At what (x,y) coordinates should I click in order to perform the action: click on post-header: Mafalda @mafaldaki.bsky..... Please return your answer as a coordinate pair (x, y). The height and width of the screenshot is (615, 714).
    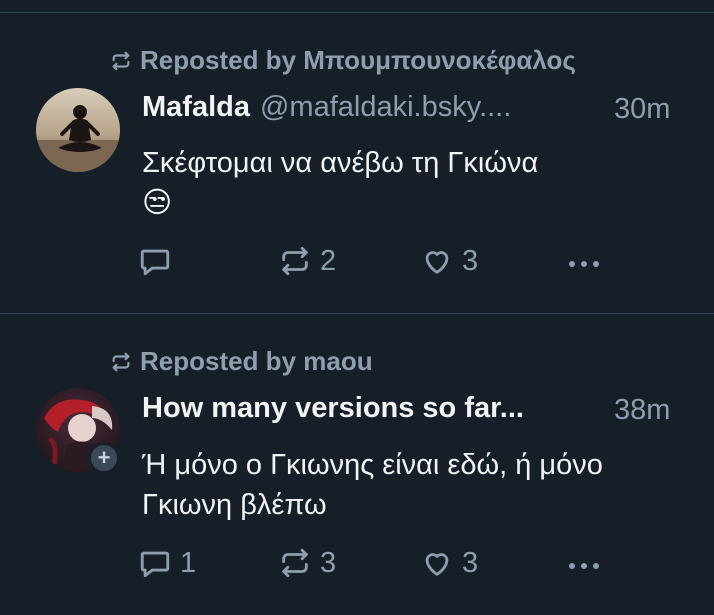
    Looking at the image, I should click on (326, 107).